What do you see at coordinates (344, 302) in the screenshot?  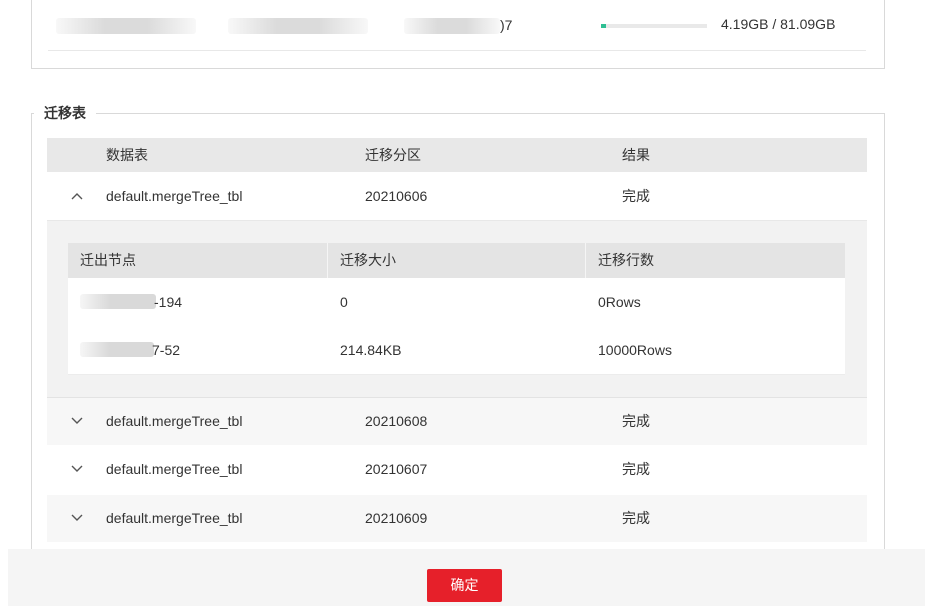 I see `detail-size: 0` at bounding box center [344, 302].